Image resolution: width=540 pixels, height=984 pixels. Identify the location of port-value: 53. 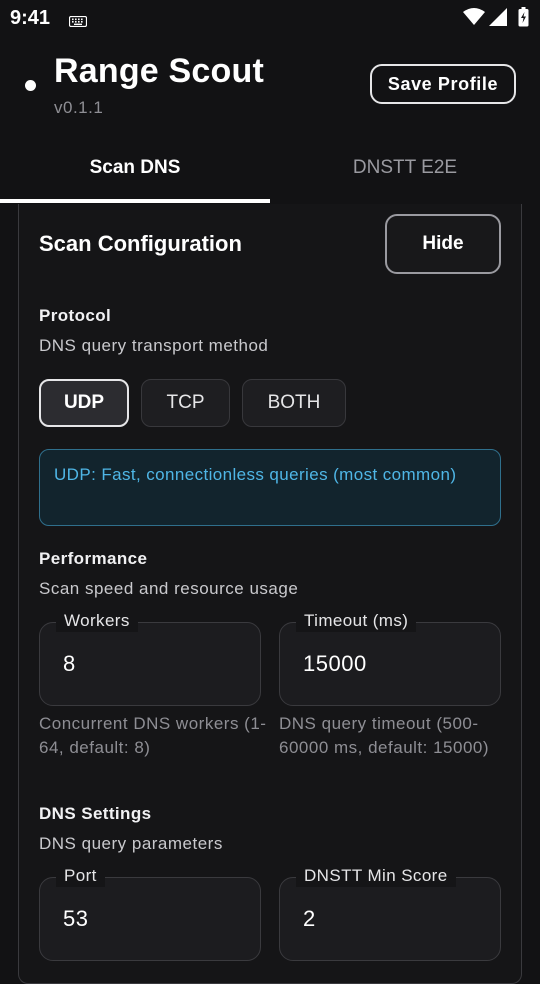
(75, 919).